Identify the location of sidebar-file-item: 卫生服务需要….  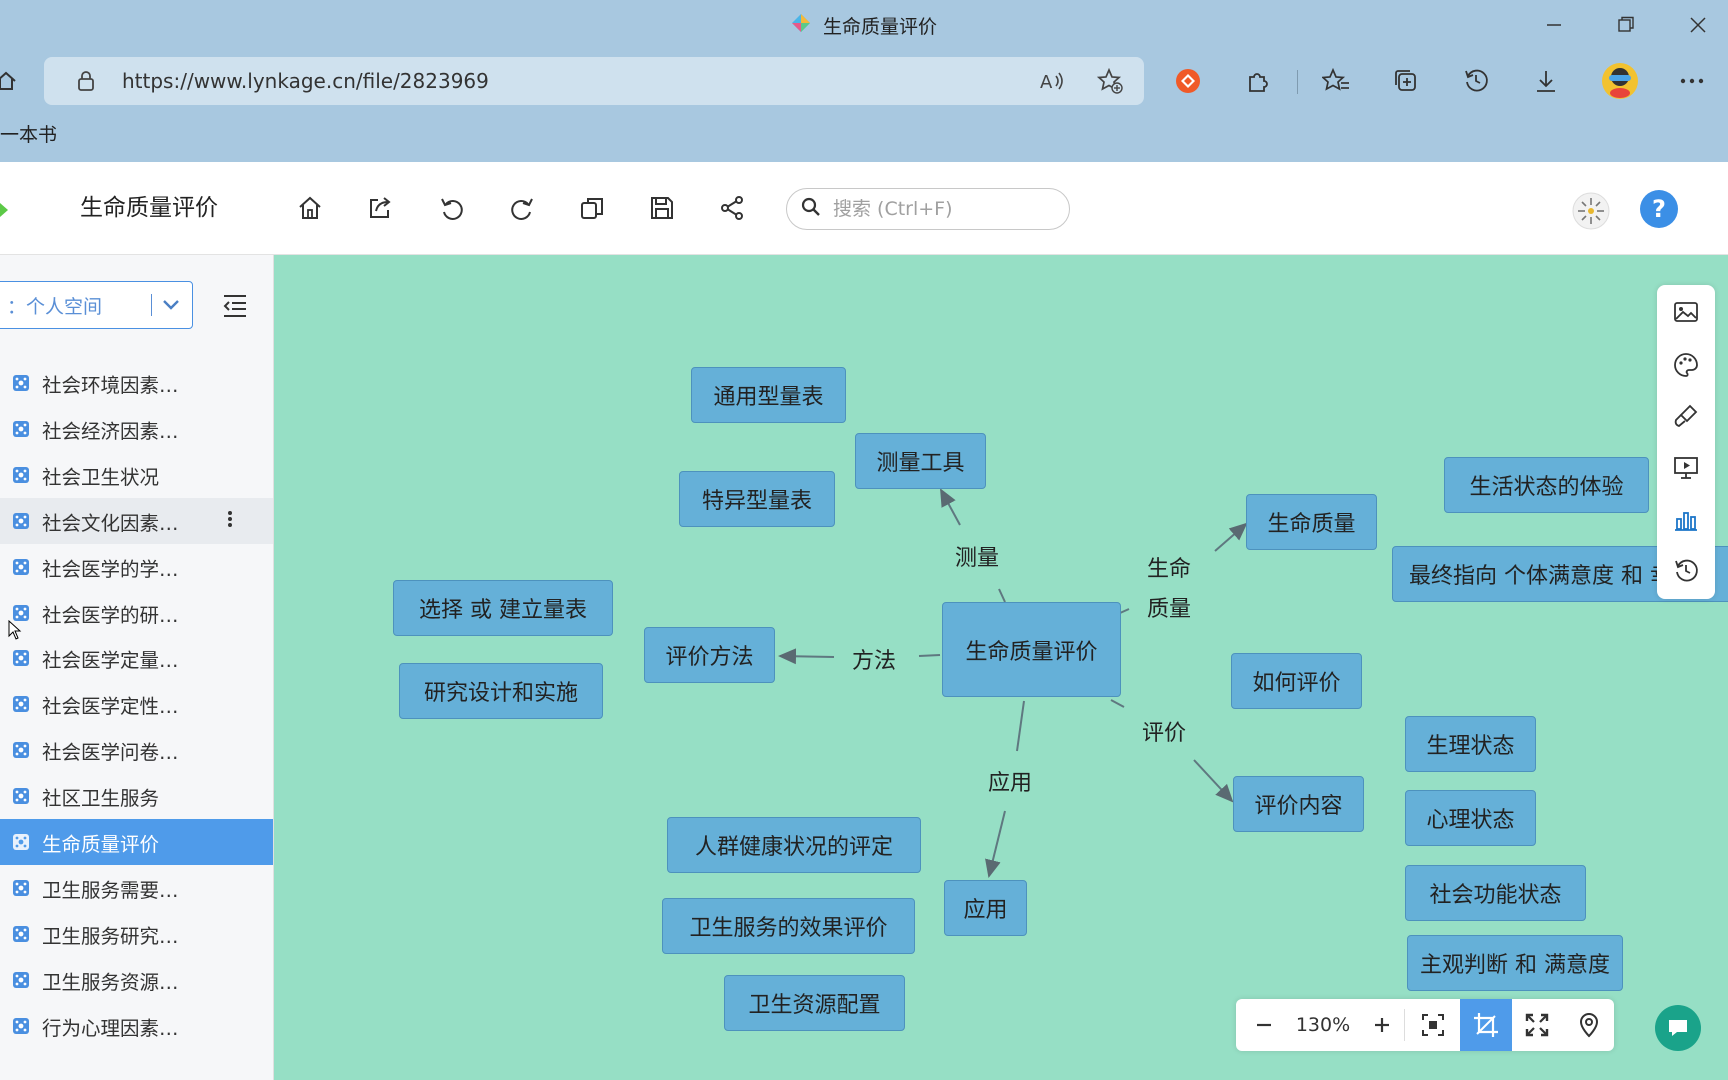
(136, 888).